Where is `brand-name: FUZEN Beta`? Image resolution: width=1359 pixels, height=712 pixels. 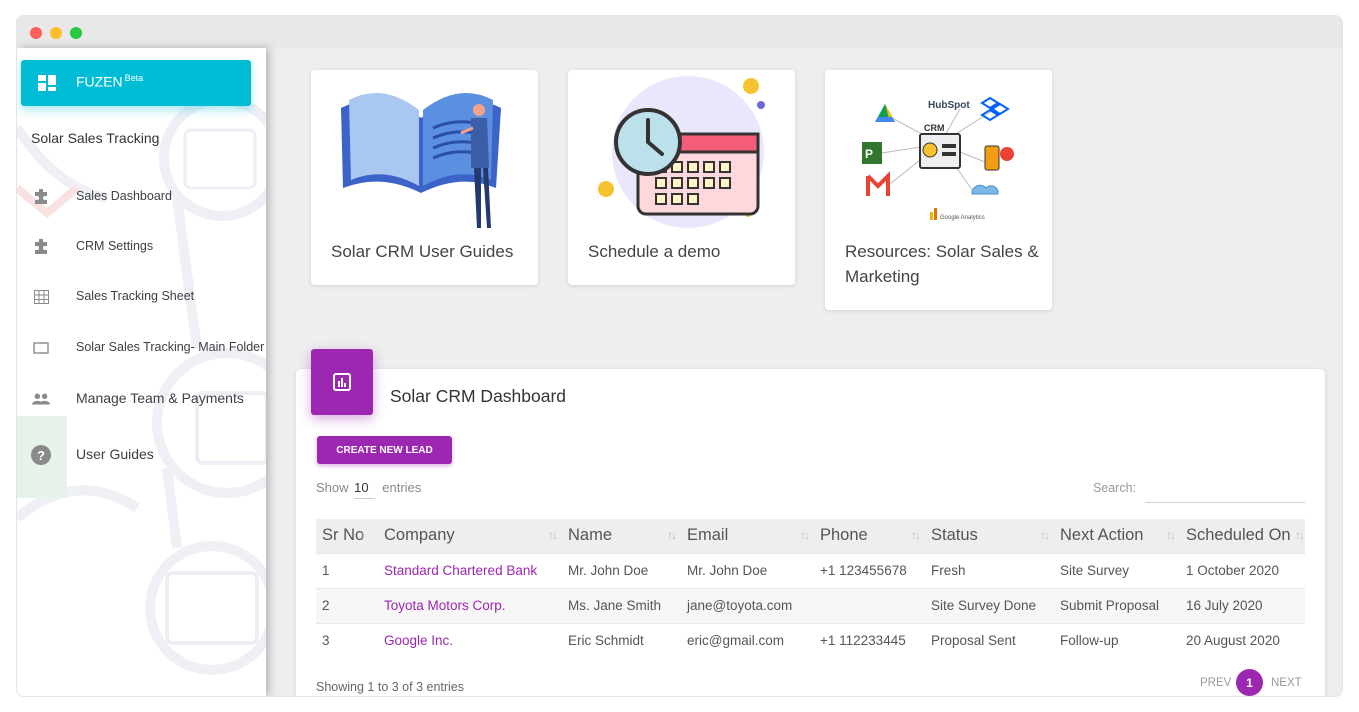
brand-name: FUZEN Beta is located at coordinates (109, 81).